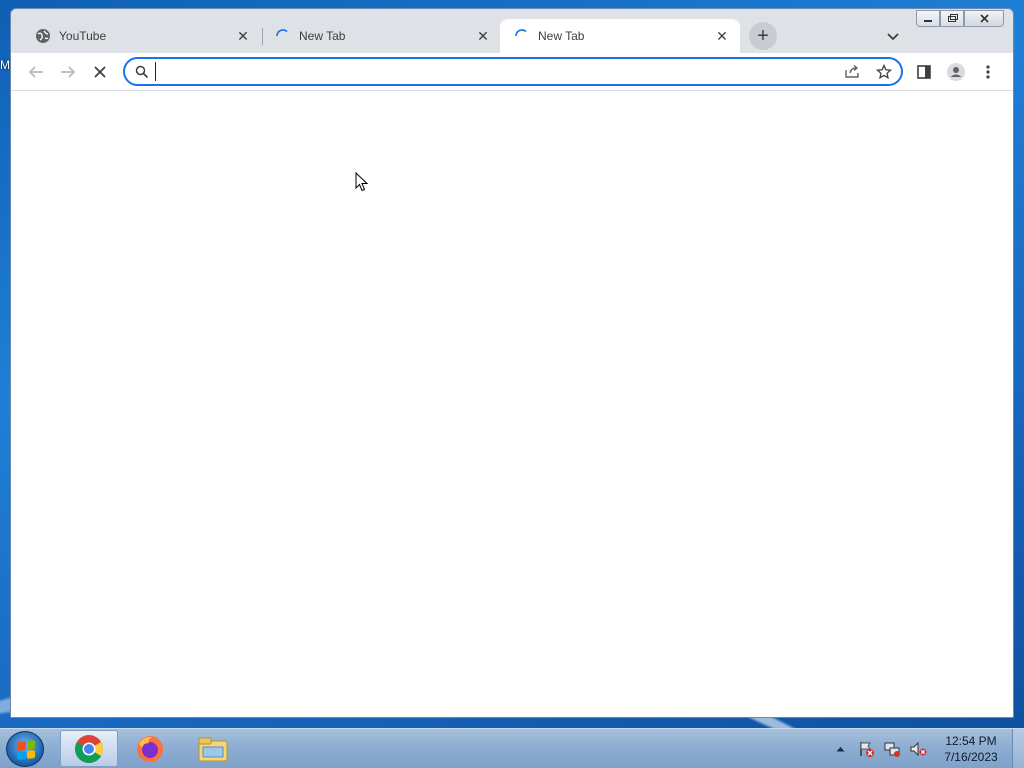 The image size is (1024, 768). What do you see at coordinates (852, 74) in the screenshot?
I see `share-icon` at bounding box center [852, 74].